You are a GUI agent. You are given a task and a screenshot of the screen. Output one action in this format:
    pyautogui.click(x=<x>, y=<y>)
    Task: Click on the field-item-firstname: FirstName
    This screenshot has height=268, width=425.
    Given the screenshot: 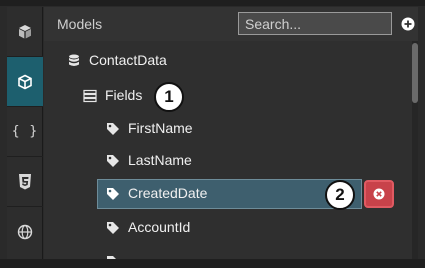 What is the action you would take?
    pyautogui.click(x=225, y=129)
    